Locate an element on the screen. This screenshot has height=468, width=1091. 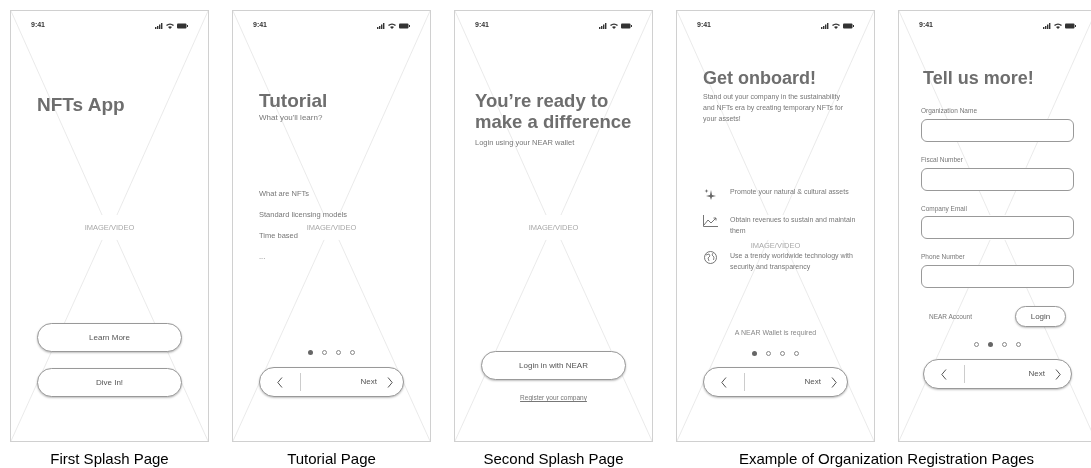
action-button: Dive In! is located at coordinates (109, 382).